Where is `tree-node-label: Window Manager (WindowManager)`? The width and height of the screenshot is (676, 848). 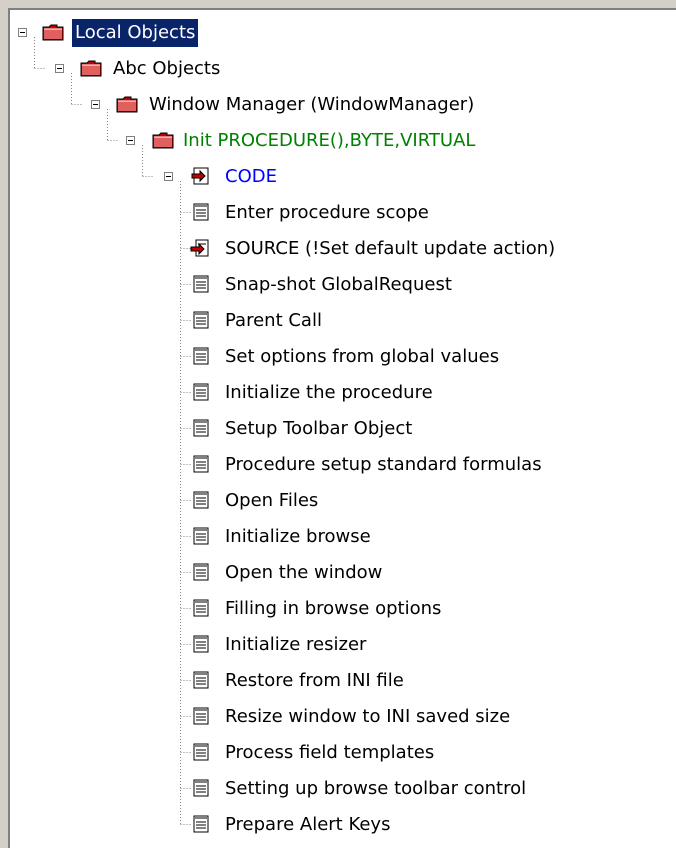
tree-node-label: Window Manager (WindowManager) is located at coordinates (312, 104).